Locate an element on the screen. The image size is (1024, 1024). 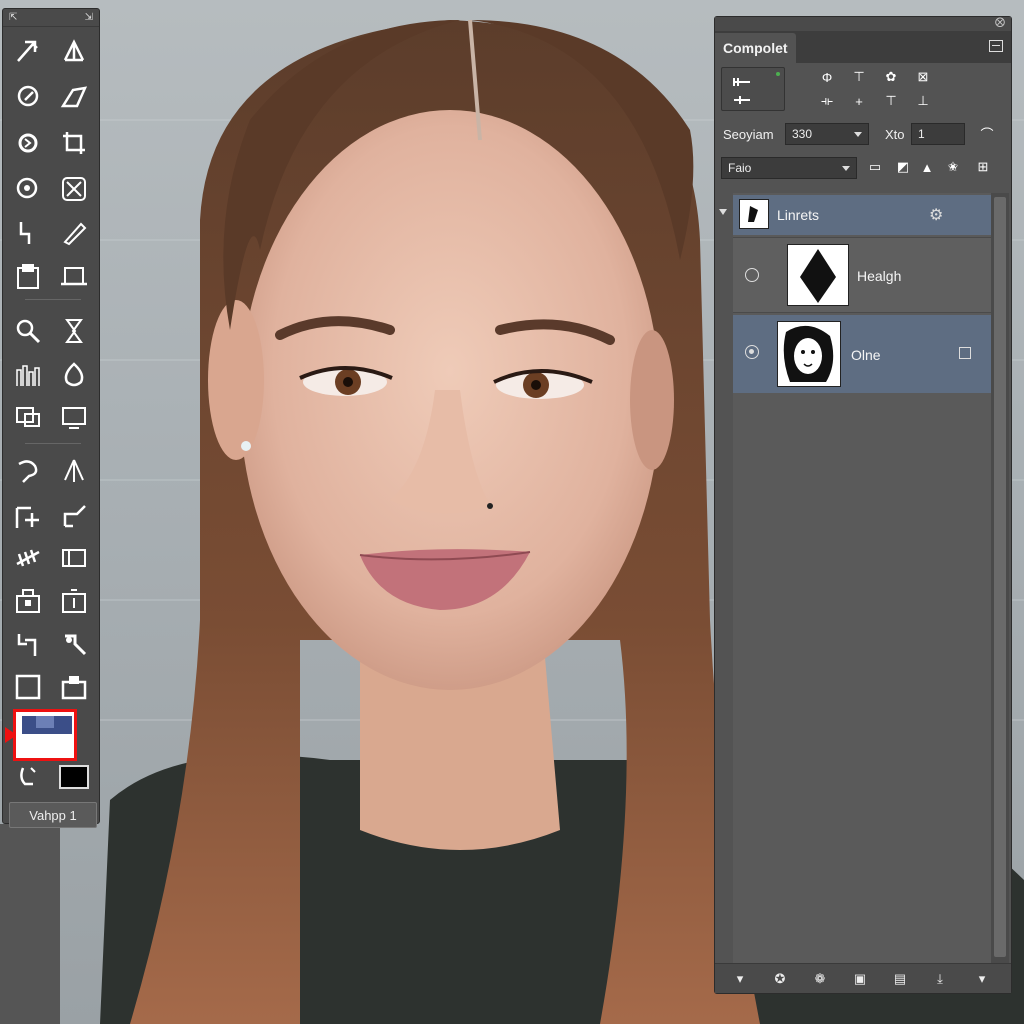
panel-close-icon: ⨂ is located at coordinates (1000, 24).